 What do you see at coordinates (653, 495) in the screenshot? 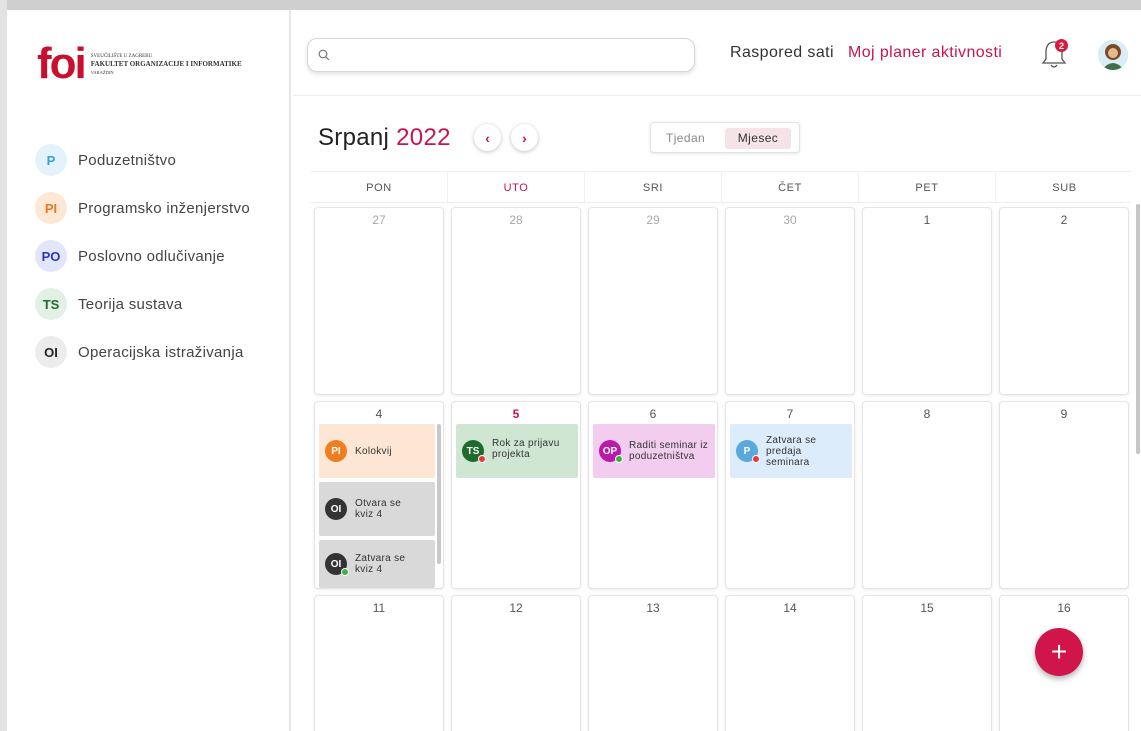
I see `day-cell: 6 OP Raditi seminar iz poduzetništva` at bounding box center [653, 495].